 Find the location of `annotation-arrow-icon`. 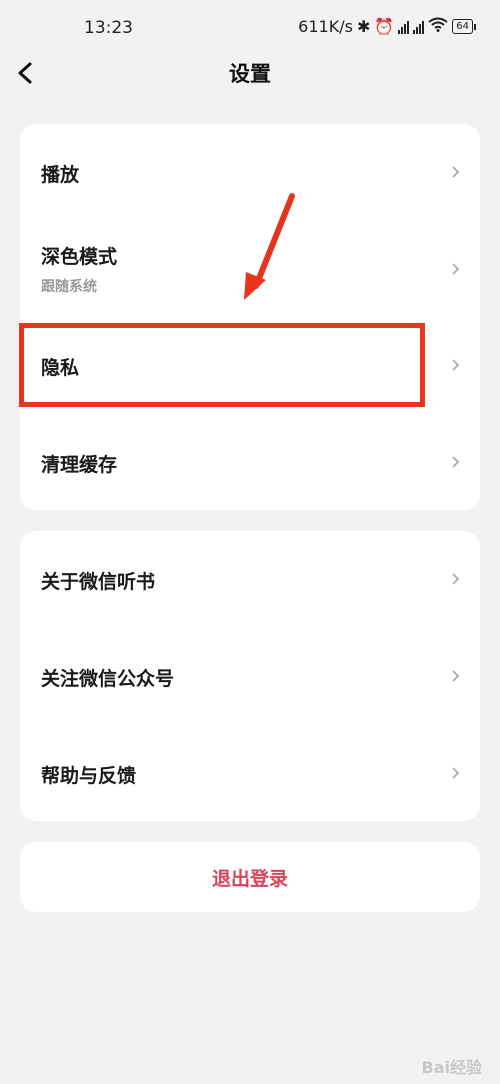

annotation-arrow-icon is located at coordinates (269, 246).